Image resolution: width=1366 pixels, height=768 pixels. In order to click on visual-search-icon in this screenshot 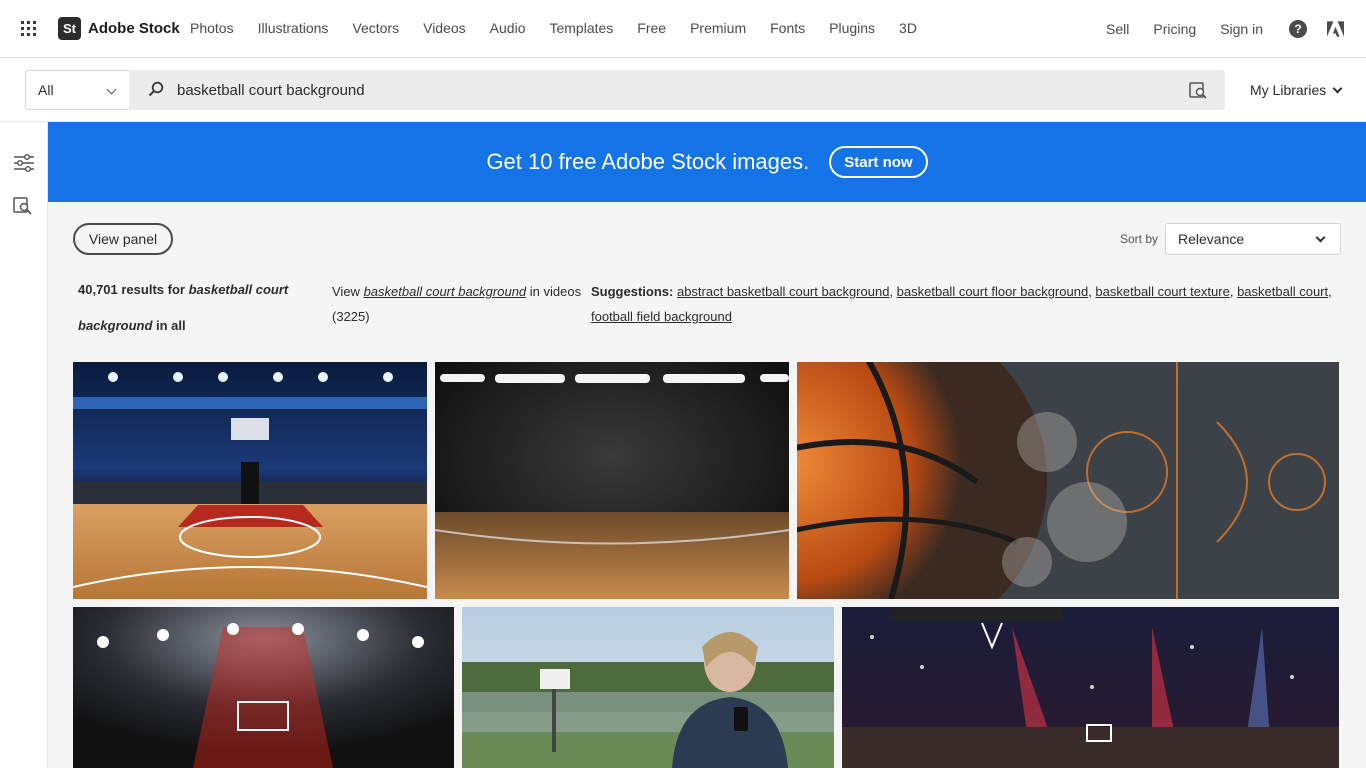, I will do `click(1198, 90)`.